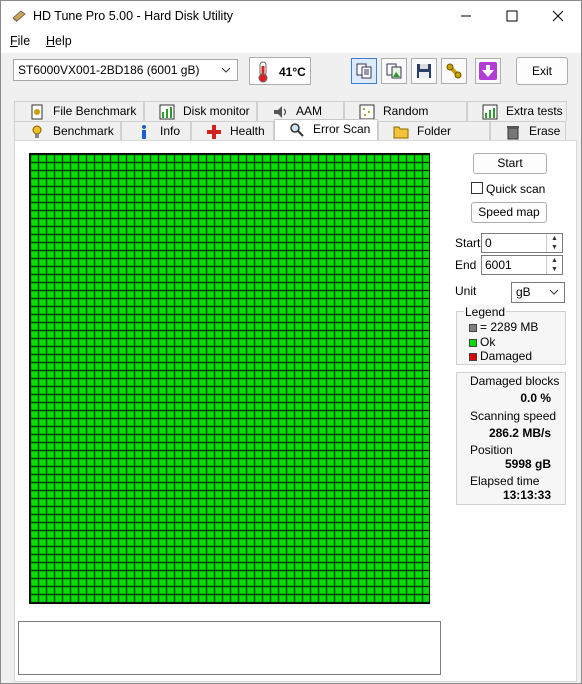 The height and width of the screenshot is (684, 582). I want to click on copy-info-button, so click(364, 71).